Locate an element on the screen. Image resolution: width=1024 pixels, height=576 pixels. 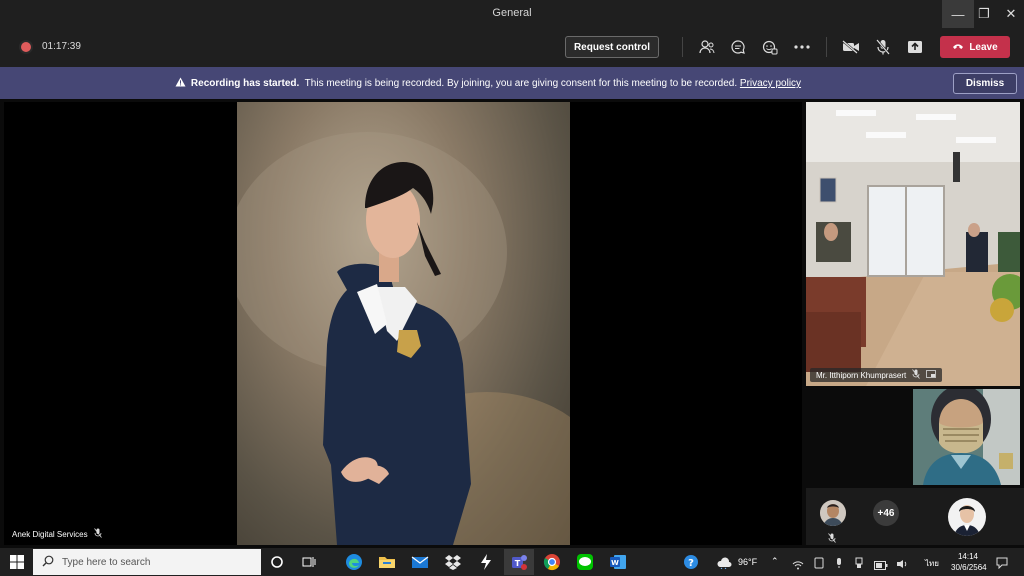
clock-date: 30/6/2564 is located at coordinates (969, 567).